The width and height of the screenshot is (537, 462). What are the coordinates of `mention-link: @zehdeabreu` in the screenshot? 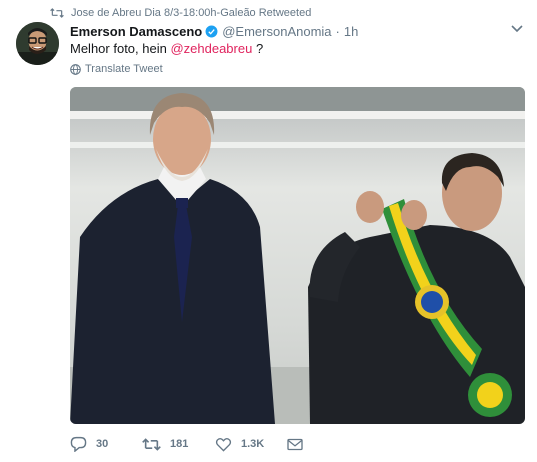 It's located at (211, 48).